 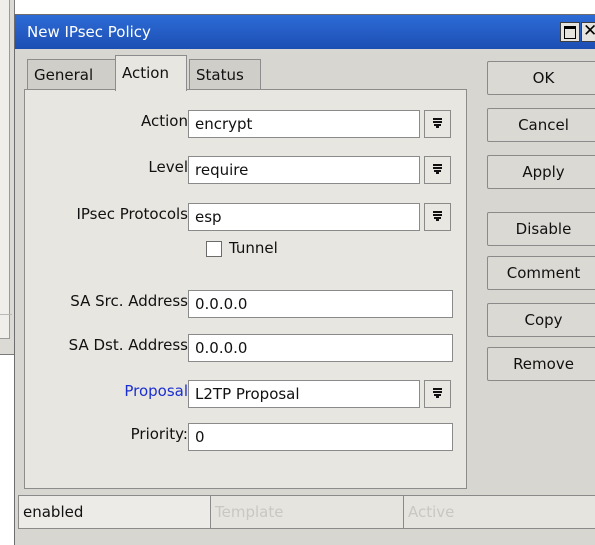 I want to click on tab-general-label: General, so click(x=64, y=75).